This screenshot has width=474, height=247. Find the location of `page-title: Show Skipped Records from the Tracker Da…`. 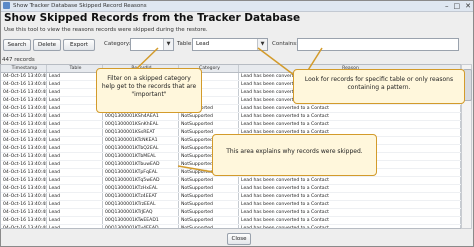

page-title: Show Skipped Records from the Tracker Da… is located at coordinates (152, 18).